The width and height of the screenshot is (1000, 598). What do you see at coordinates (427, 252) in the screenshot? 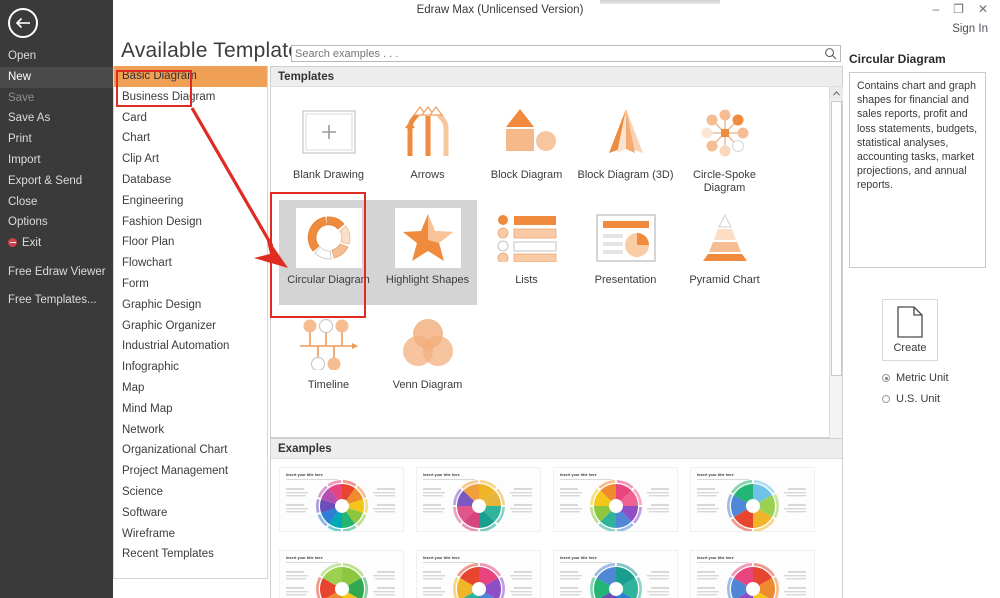
I see `template-card-highlight-shapes: Highlight Shapes` at bounding box center [427, 252].